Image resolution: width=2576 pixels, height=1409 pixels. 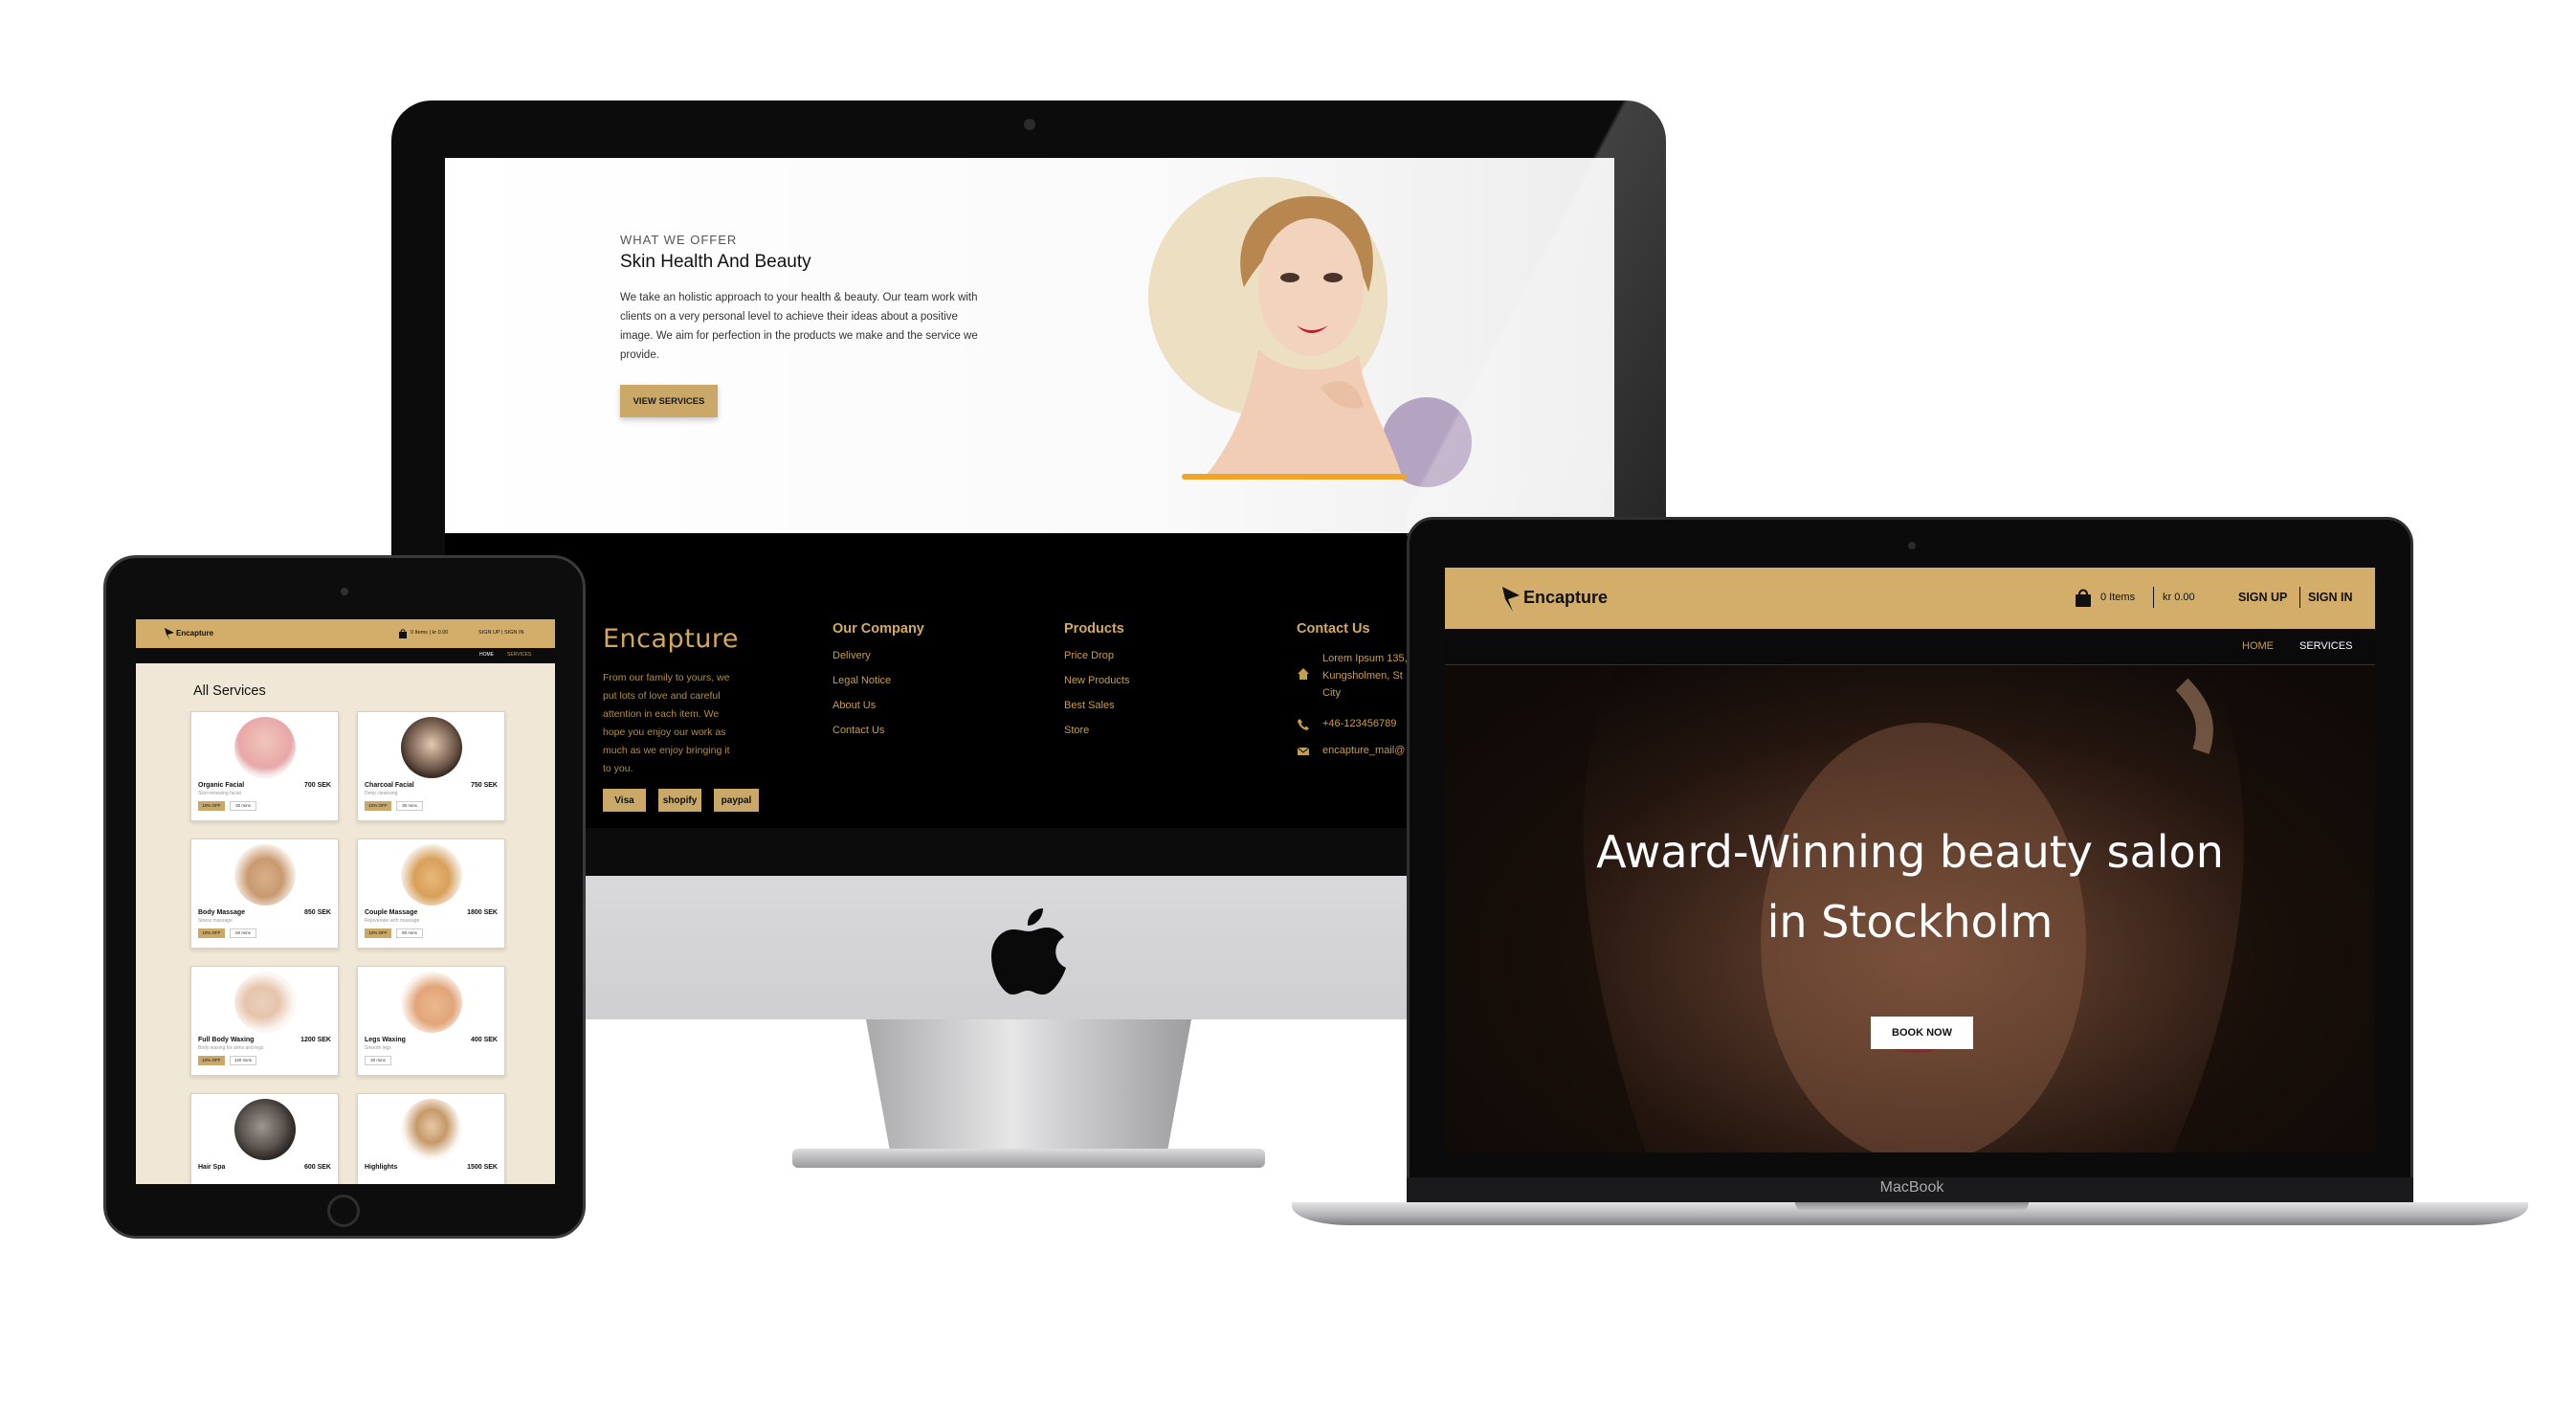 What do you see at coordinates (624, 800) in the screenshot?
I see `visa-badge: Visa` at bounding box center [624, 800].